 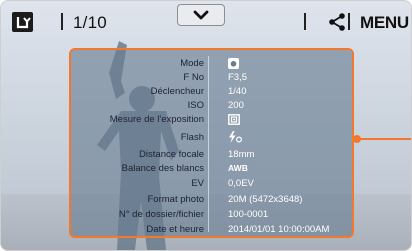 What do you see at coordinates (233, 63) in the screenshot?
I see `program-mode-icon` at bounding box center [233, 63].